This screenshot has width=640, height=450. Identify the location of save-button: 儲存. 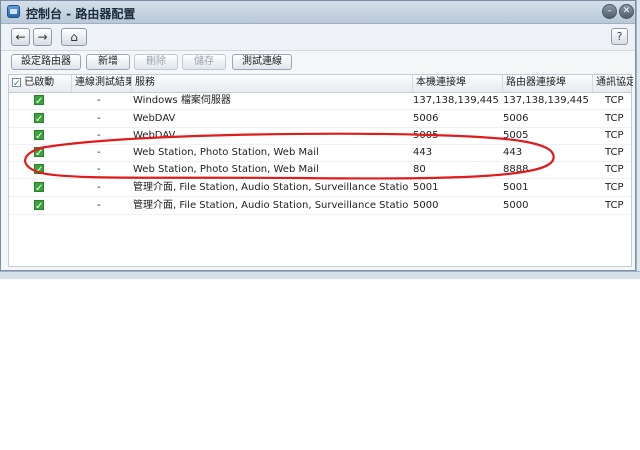
(204, 62).